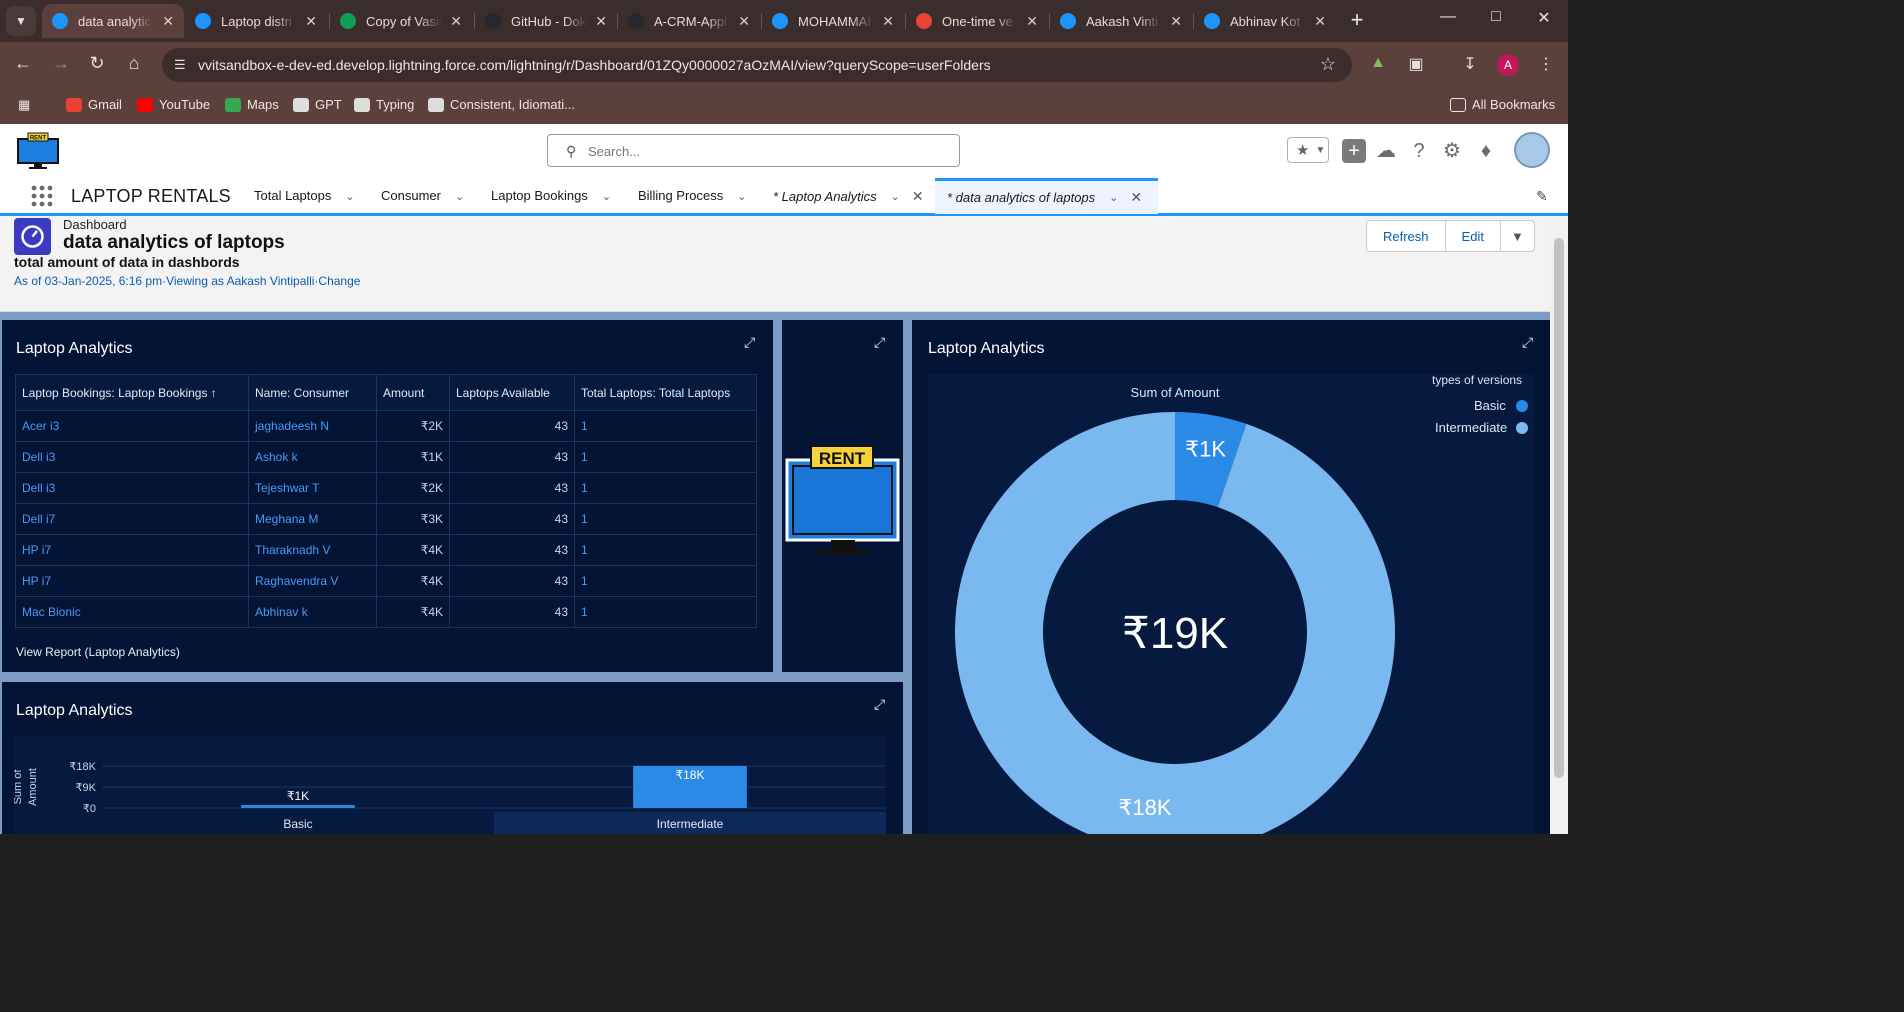 This screenshot has width=1904, height=1012. What do you see at coordinates (97, 63) in the screenshot?
I see `reload-icon: ↻` at bounding box center [97, 63].